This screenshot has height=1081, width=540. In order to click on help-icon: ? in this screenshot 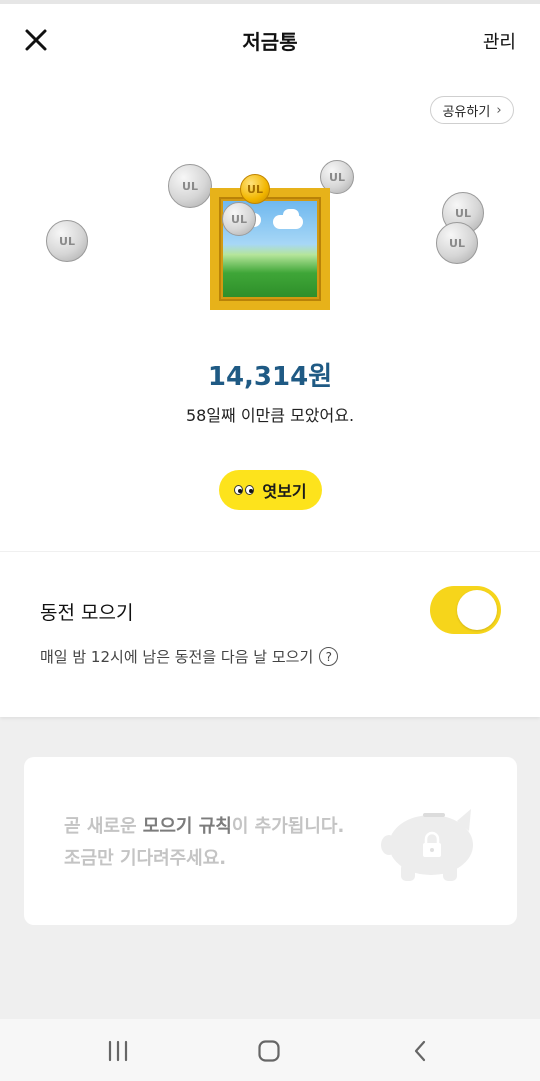, I will do `click(329, 656)`.